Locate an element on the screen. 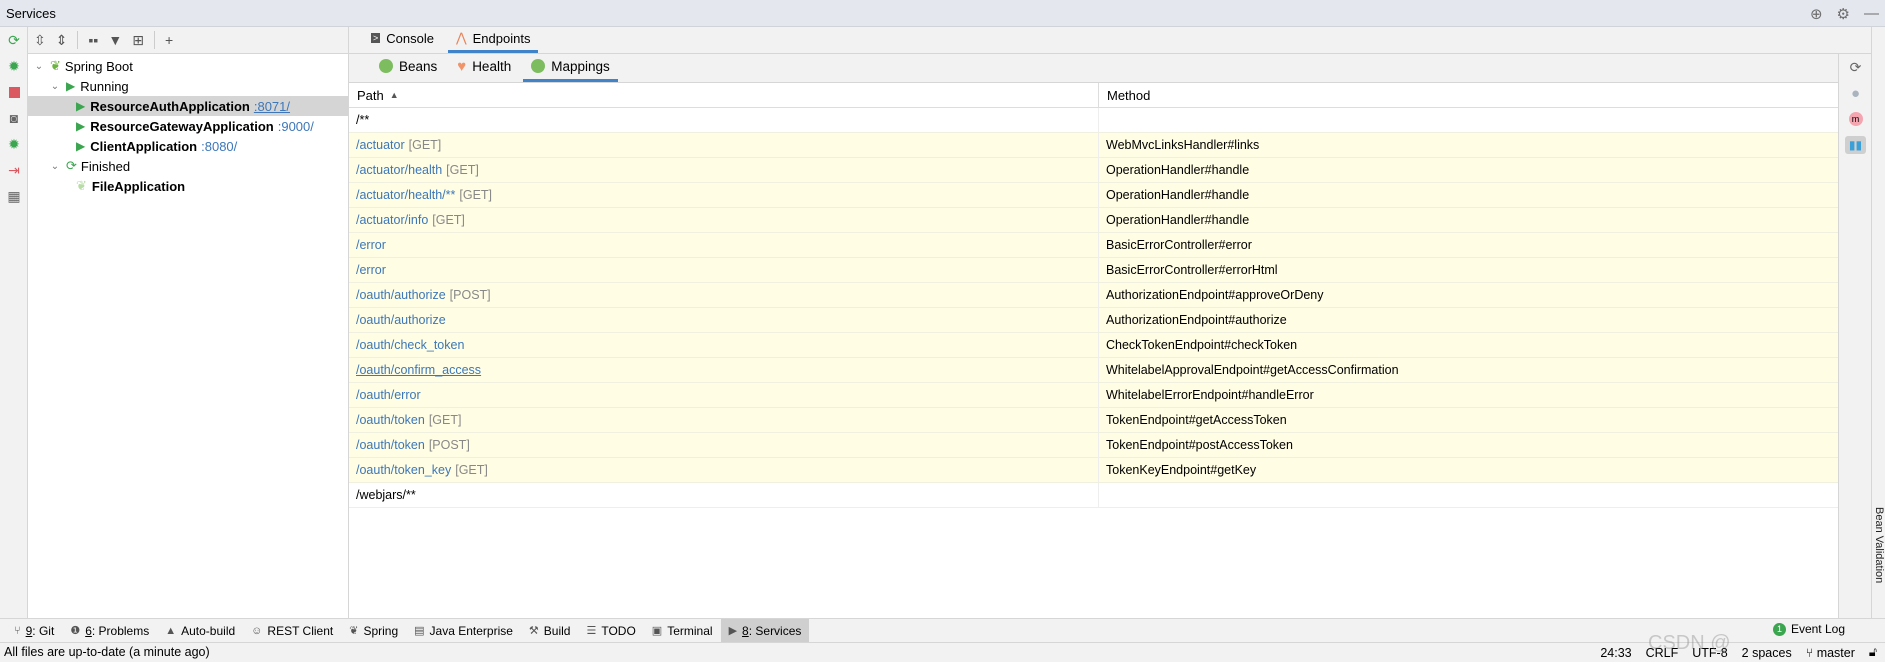 Image resolution: width=1885 pixels, height=662 pixels. path-link: /actuator/health is located at coordinates (399, 170).